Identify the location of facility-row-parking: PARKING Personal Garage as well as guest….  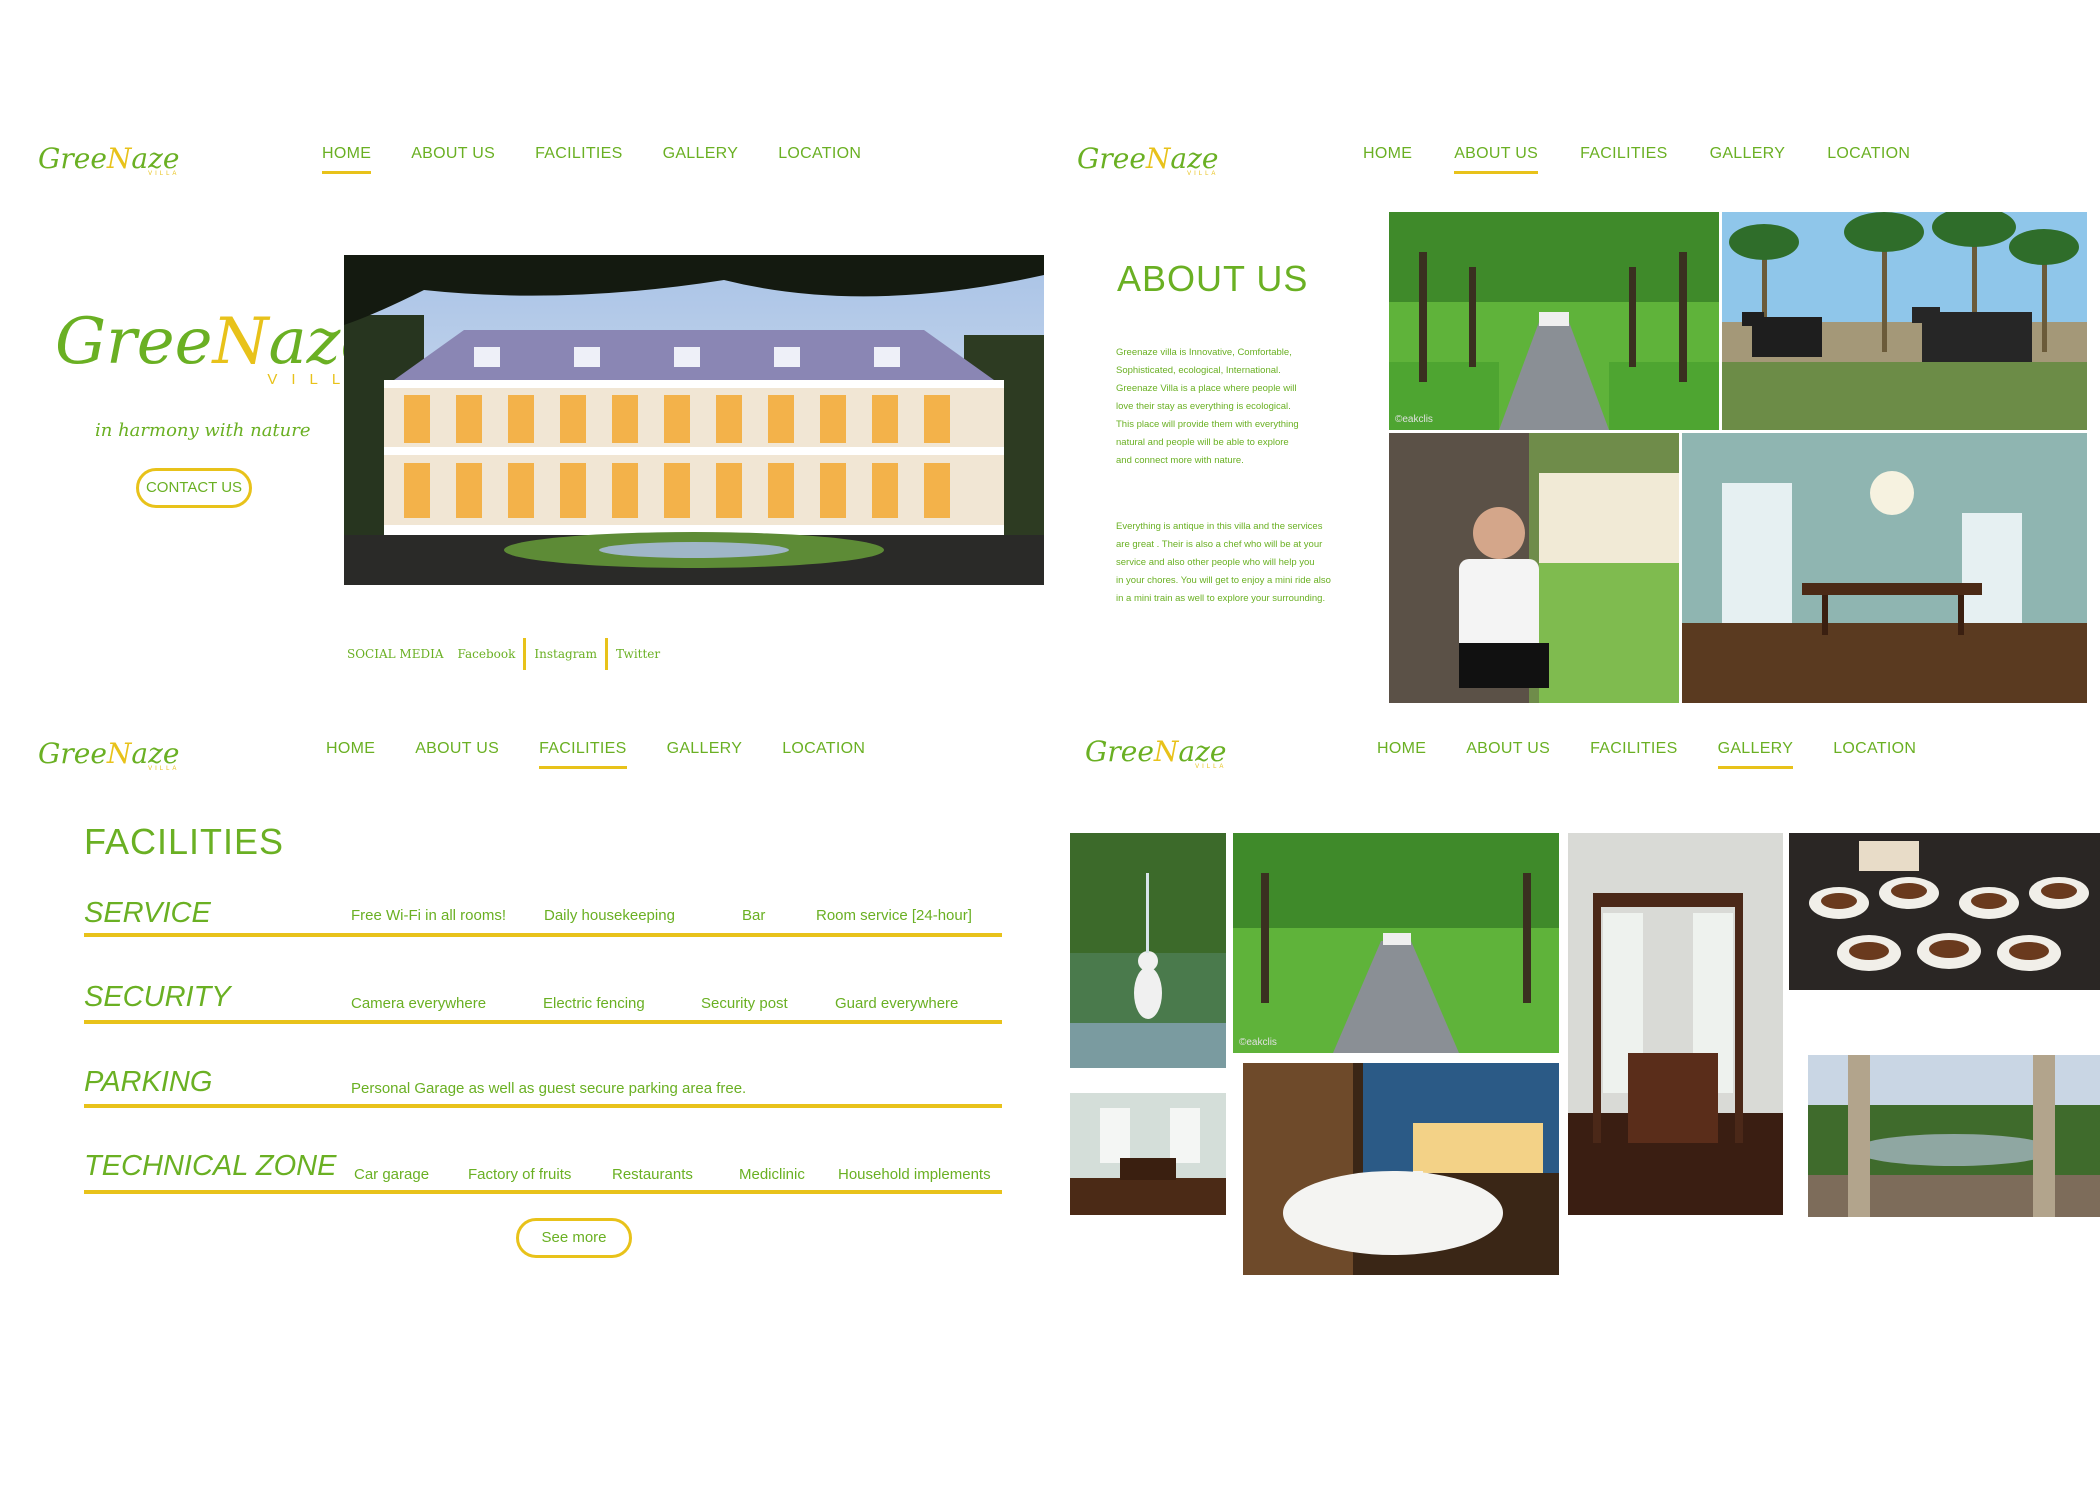
(543, 1087).